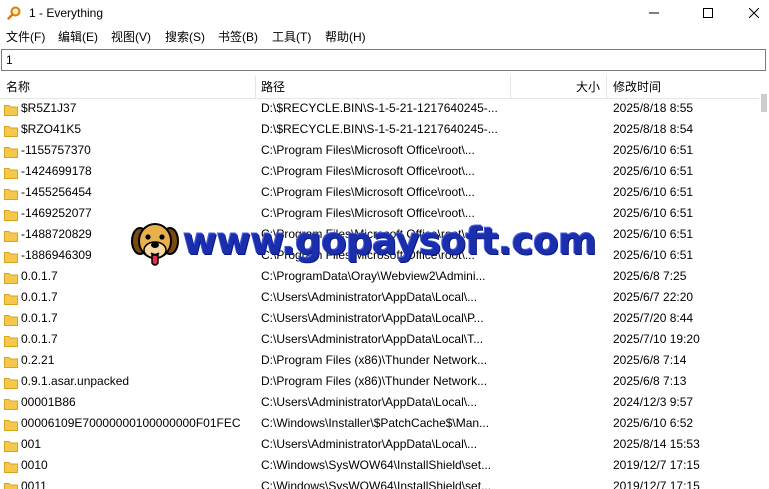 The height and width of the screenshot is (489, 769). What do you see at coordinates (56, 171) in the screenshot?
I see `cell-name: -1424699178` at bounding box center [56, 171].